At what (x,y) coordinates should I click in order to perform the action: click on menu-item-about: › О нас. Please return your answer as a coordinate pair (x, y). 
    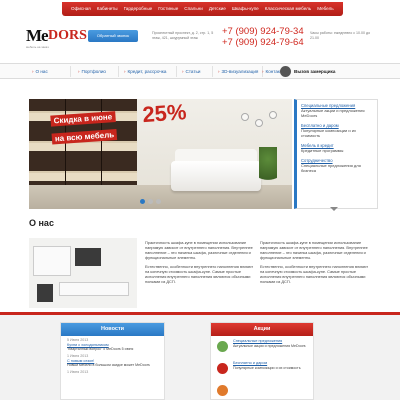
    Looking at the image, I should click on (40, 71).